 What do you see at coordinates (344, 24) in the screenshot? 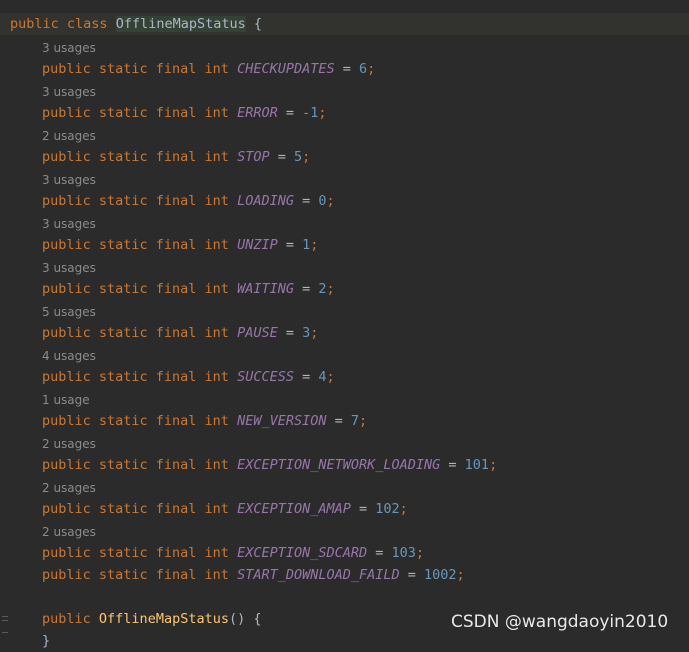
I see `class-declaration-line: public class OfflineMapStatus {` at bounding box center [344, 24].